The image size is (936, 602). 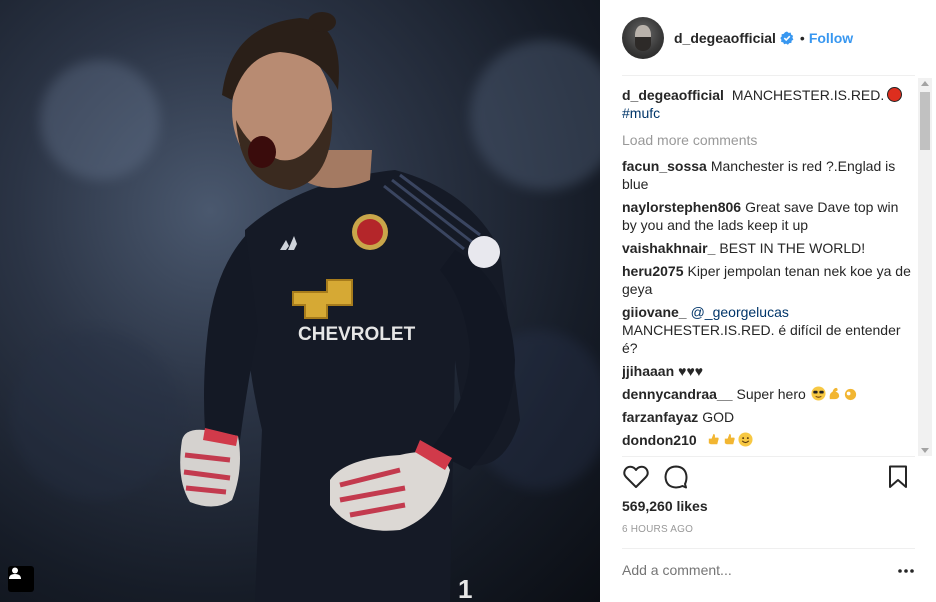 I want to click on more-options-button, so click(x=906, y=571).